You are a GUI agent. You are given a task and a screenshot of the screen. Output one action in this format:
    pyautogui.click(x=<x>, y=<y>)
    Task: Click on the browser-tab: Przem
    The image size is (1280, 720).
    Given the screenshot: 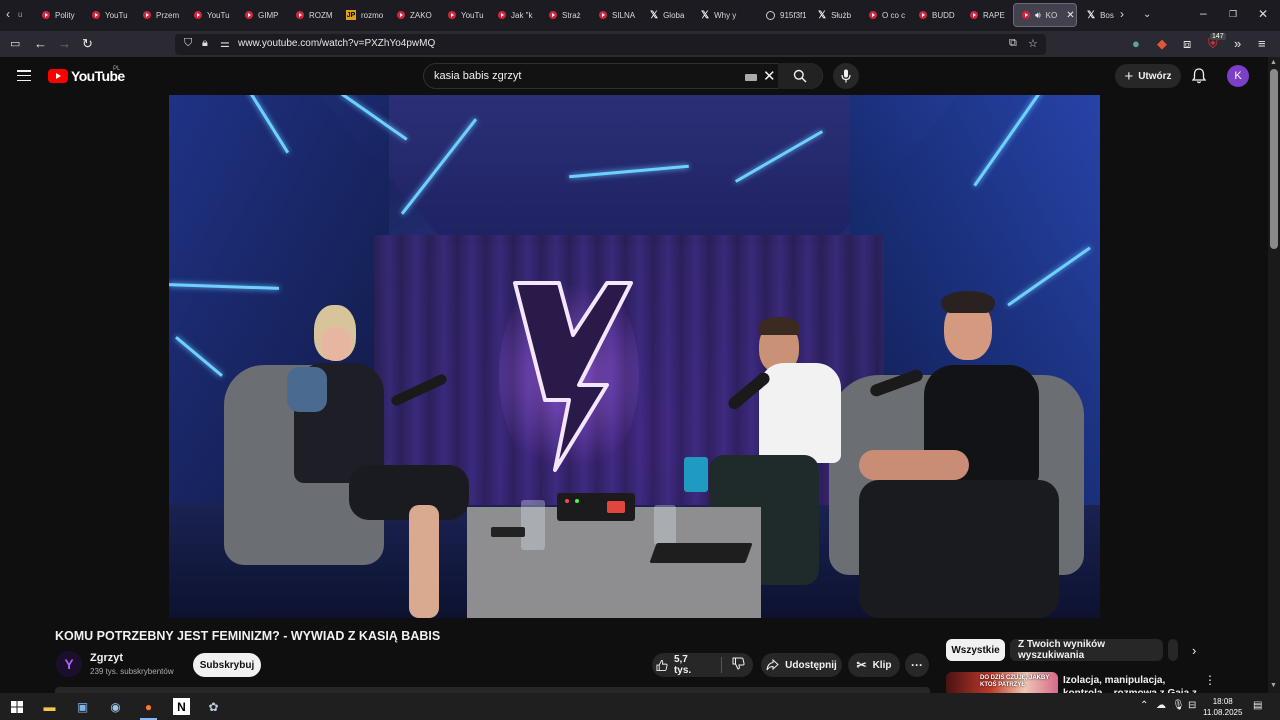 What is the action you would take?
    pyautogui.click(x=159, y=15)
    